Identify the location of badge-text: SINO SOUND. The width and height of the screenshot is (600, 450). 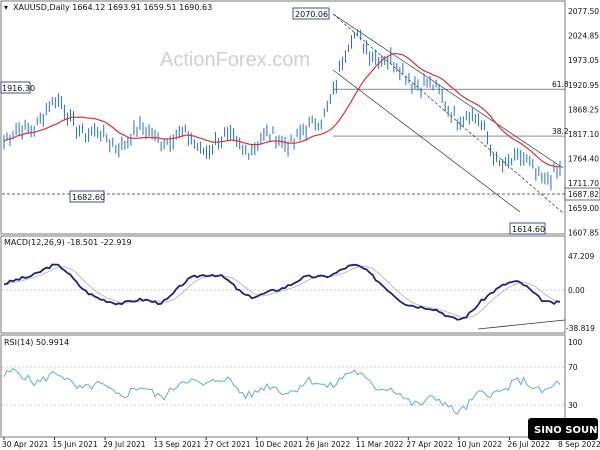
(567, 430).